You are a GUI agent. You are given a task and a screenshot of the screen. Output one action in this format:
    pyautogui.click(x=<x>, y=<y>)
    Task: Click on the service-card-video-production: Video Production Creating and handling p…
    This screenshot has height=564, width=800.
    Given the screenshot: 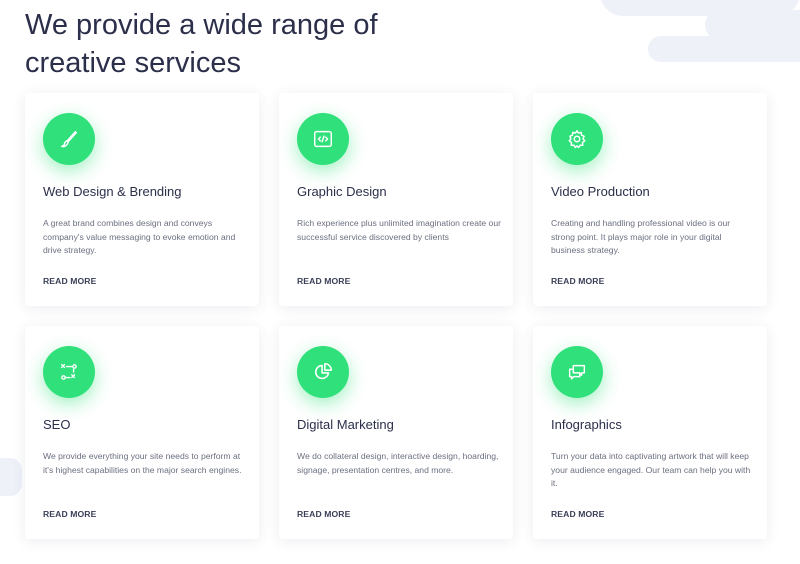 What is the action you would take?
    pyautogui.click(x=650, y=199)
    